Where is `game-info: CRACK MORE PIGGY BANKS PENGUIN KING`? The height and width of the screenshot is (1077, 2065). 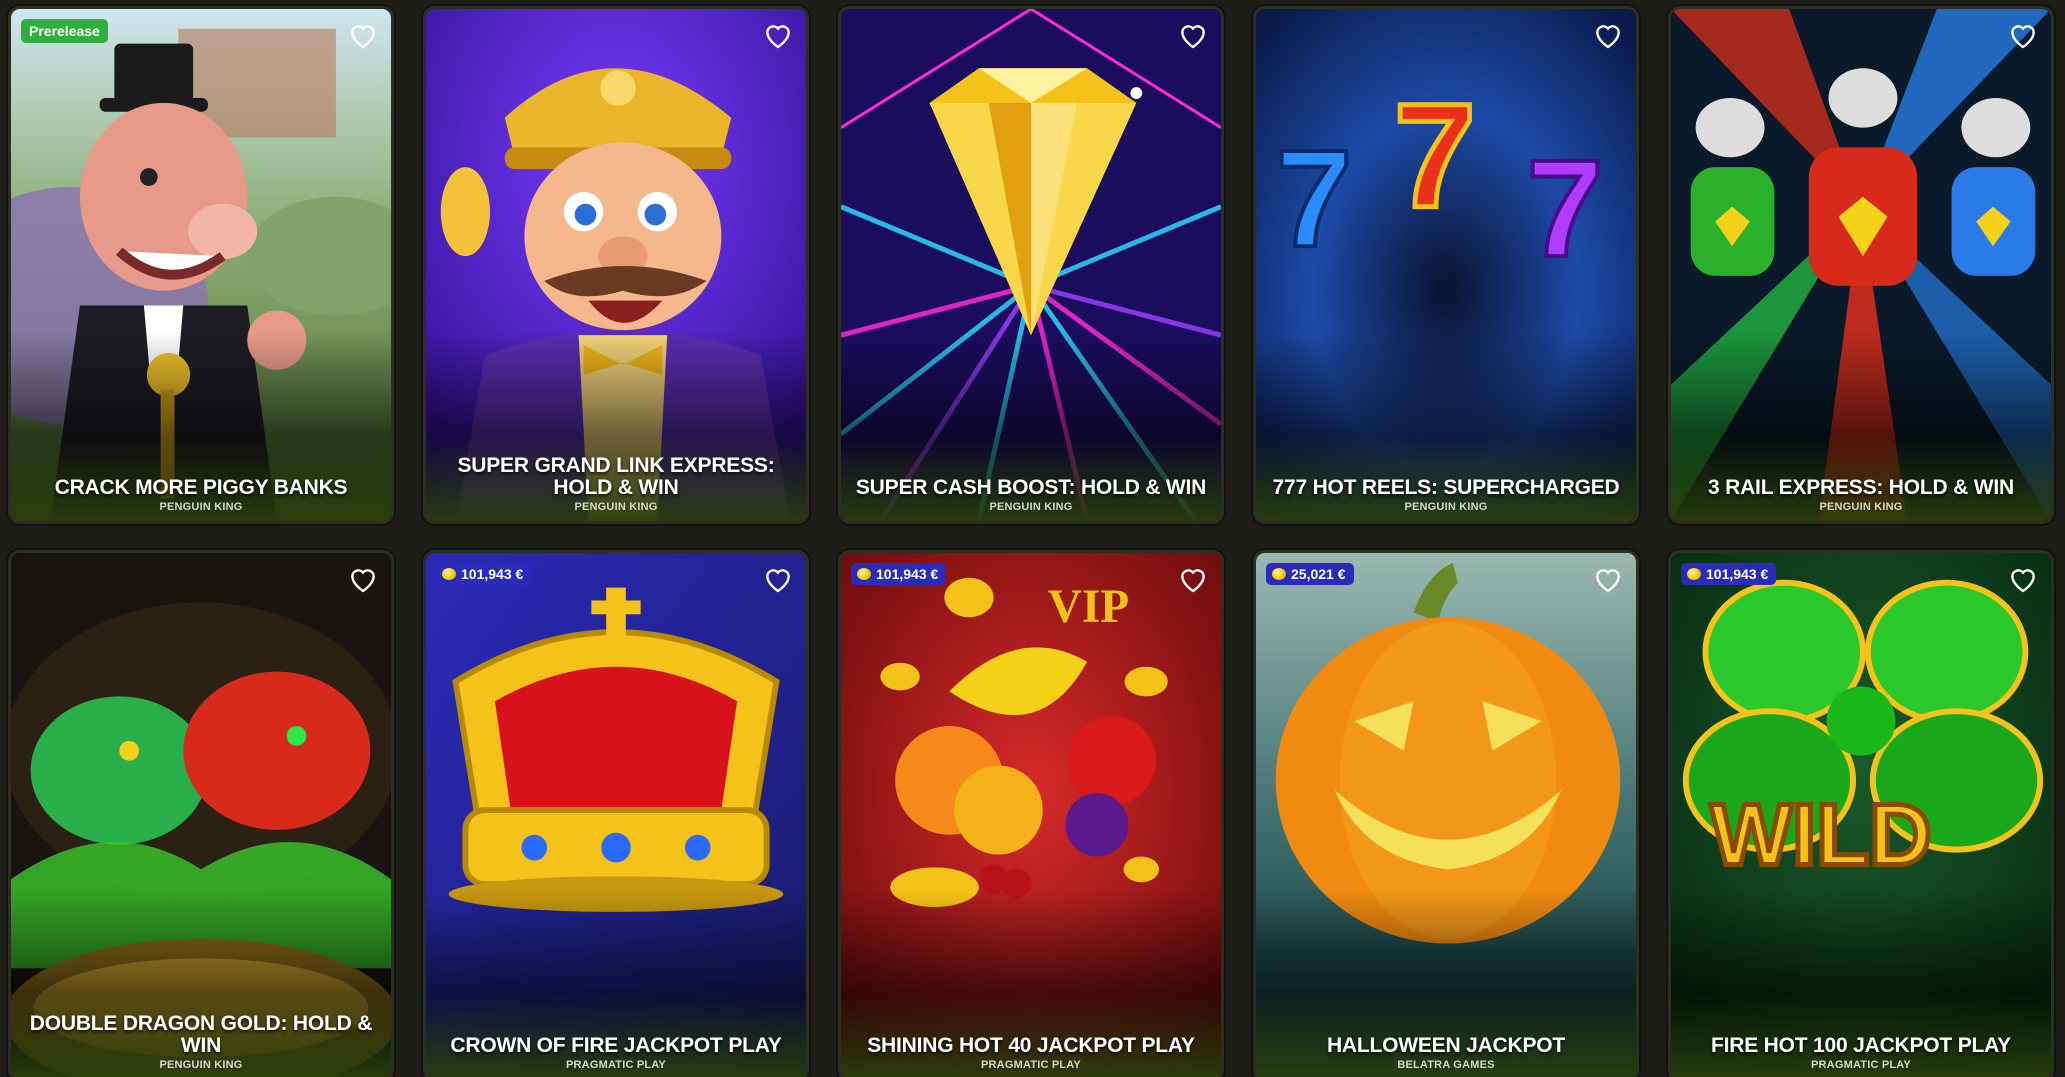
game-info: CRACK MORE PIGGY BANKS PENGUIN KING is located at coordinates (201, 495).